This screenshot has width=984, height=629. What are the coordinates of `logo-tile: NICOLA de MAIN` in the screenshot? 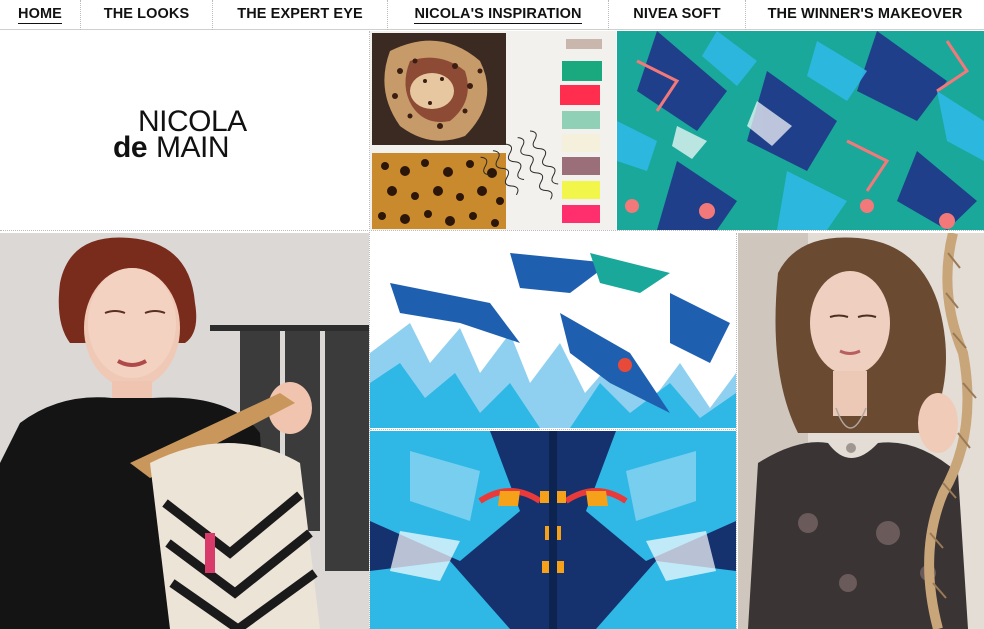 It's located at (184, 130).